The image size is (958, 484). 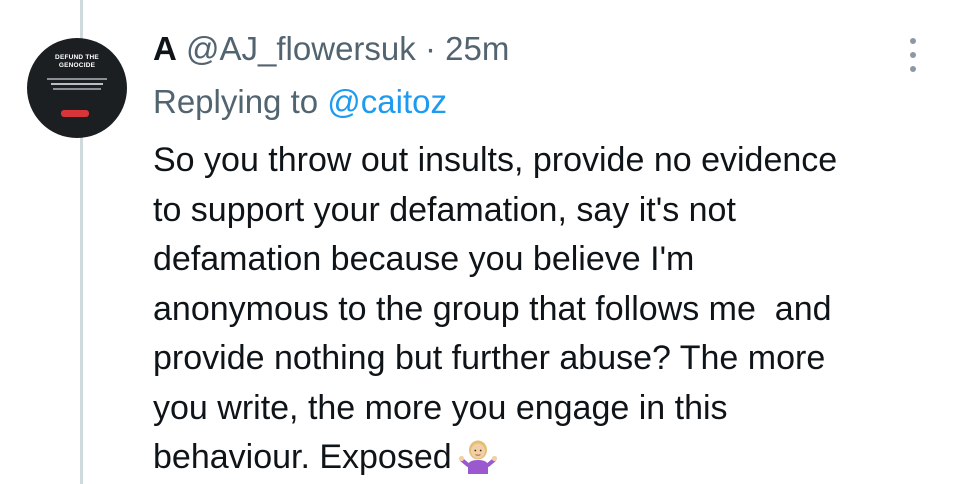 I want to click on avatar-title-line-2: GENOCIDE, so click(x=77, y=65).